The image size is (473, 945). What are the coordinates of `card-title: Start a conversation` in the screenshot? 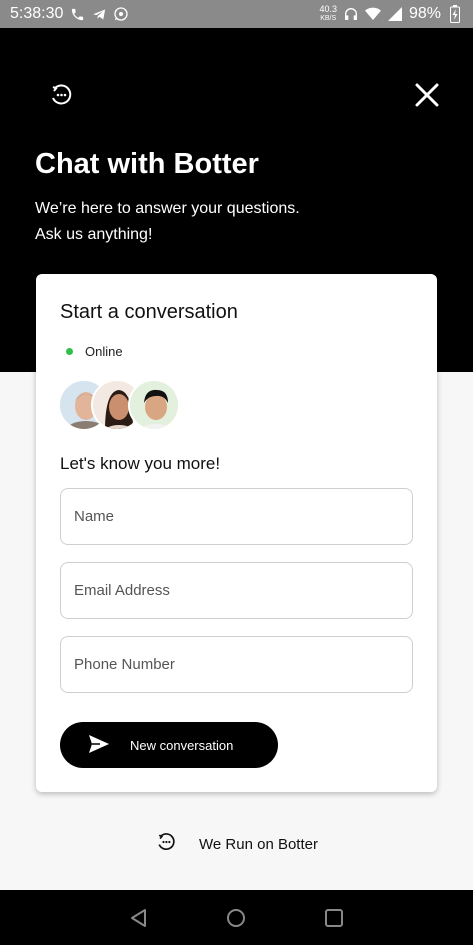 It's located at (149, 312).